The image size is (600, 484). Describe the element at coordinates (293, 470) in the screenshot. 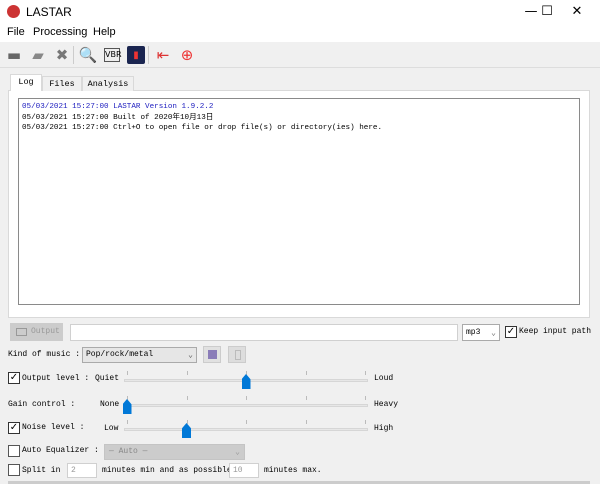

I see `split-end-text: minutes max.` at that location.